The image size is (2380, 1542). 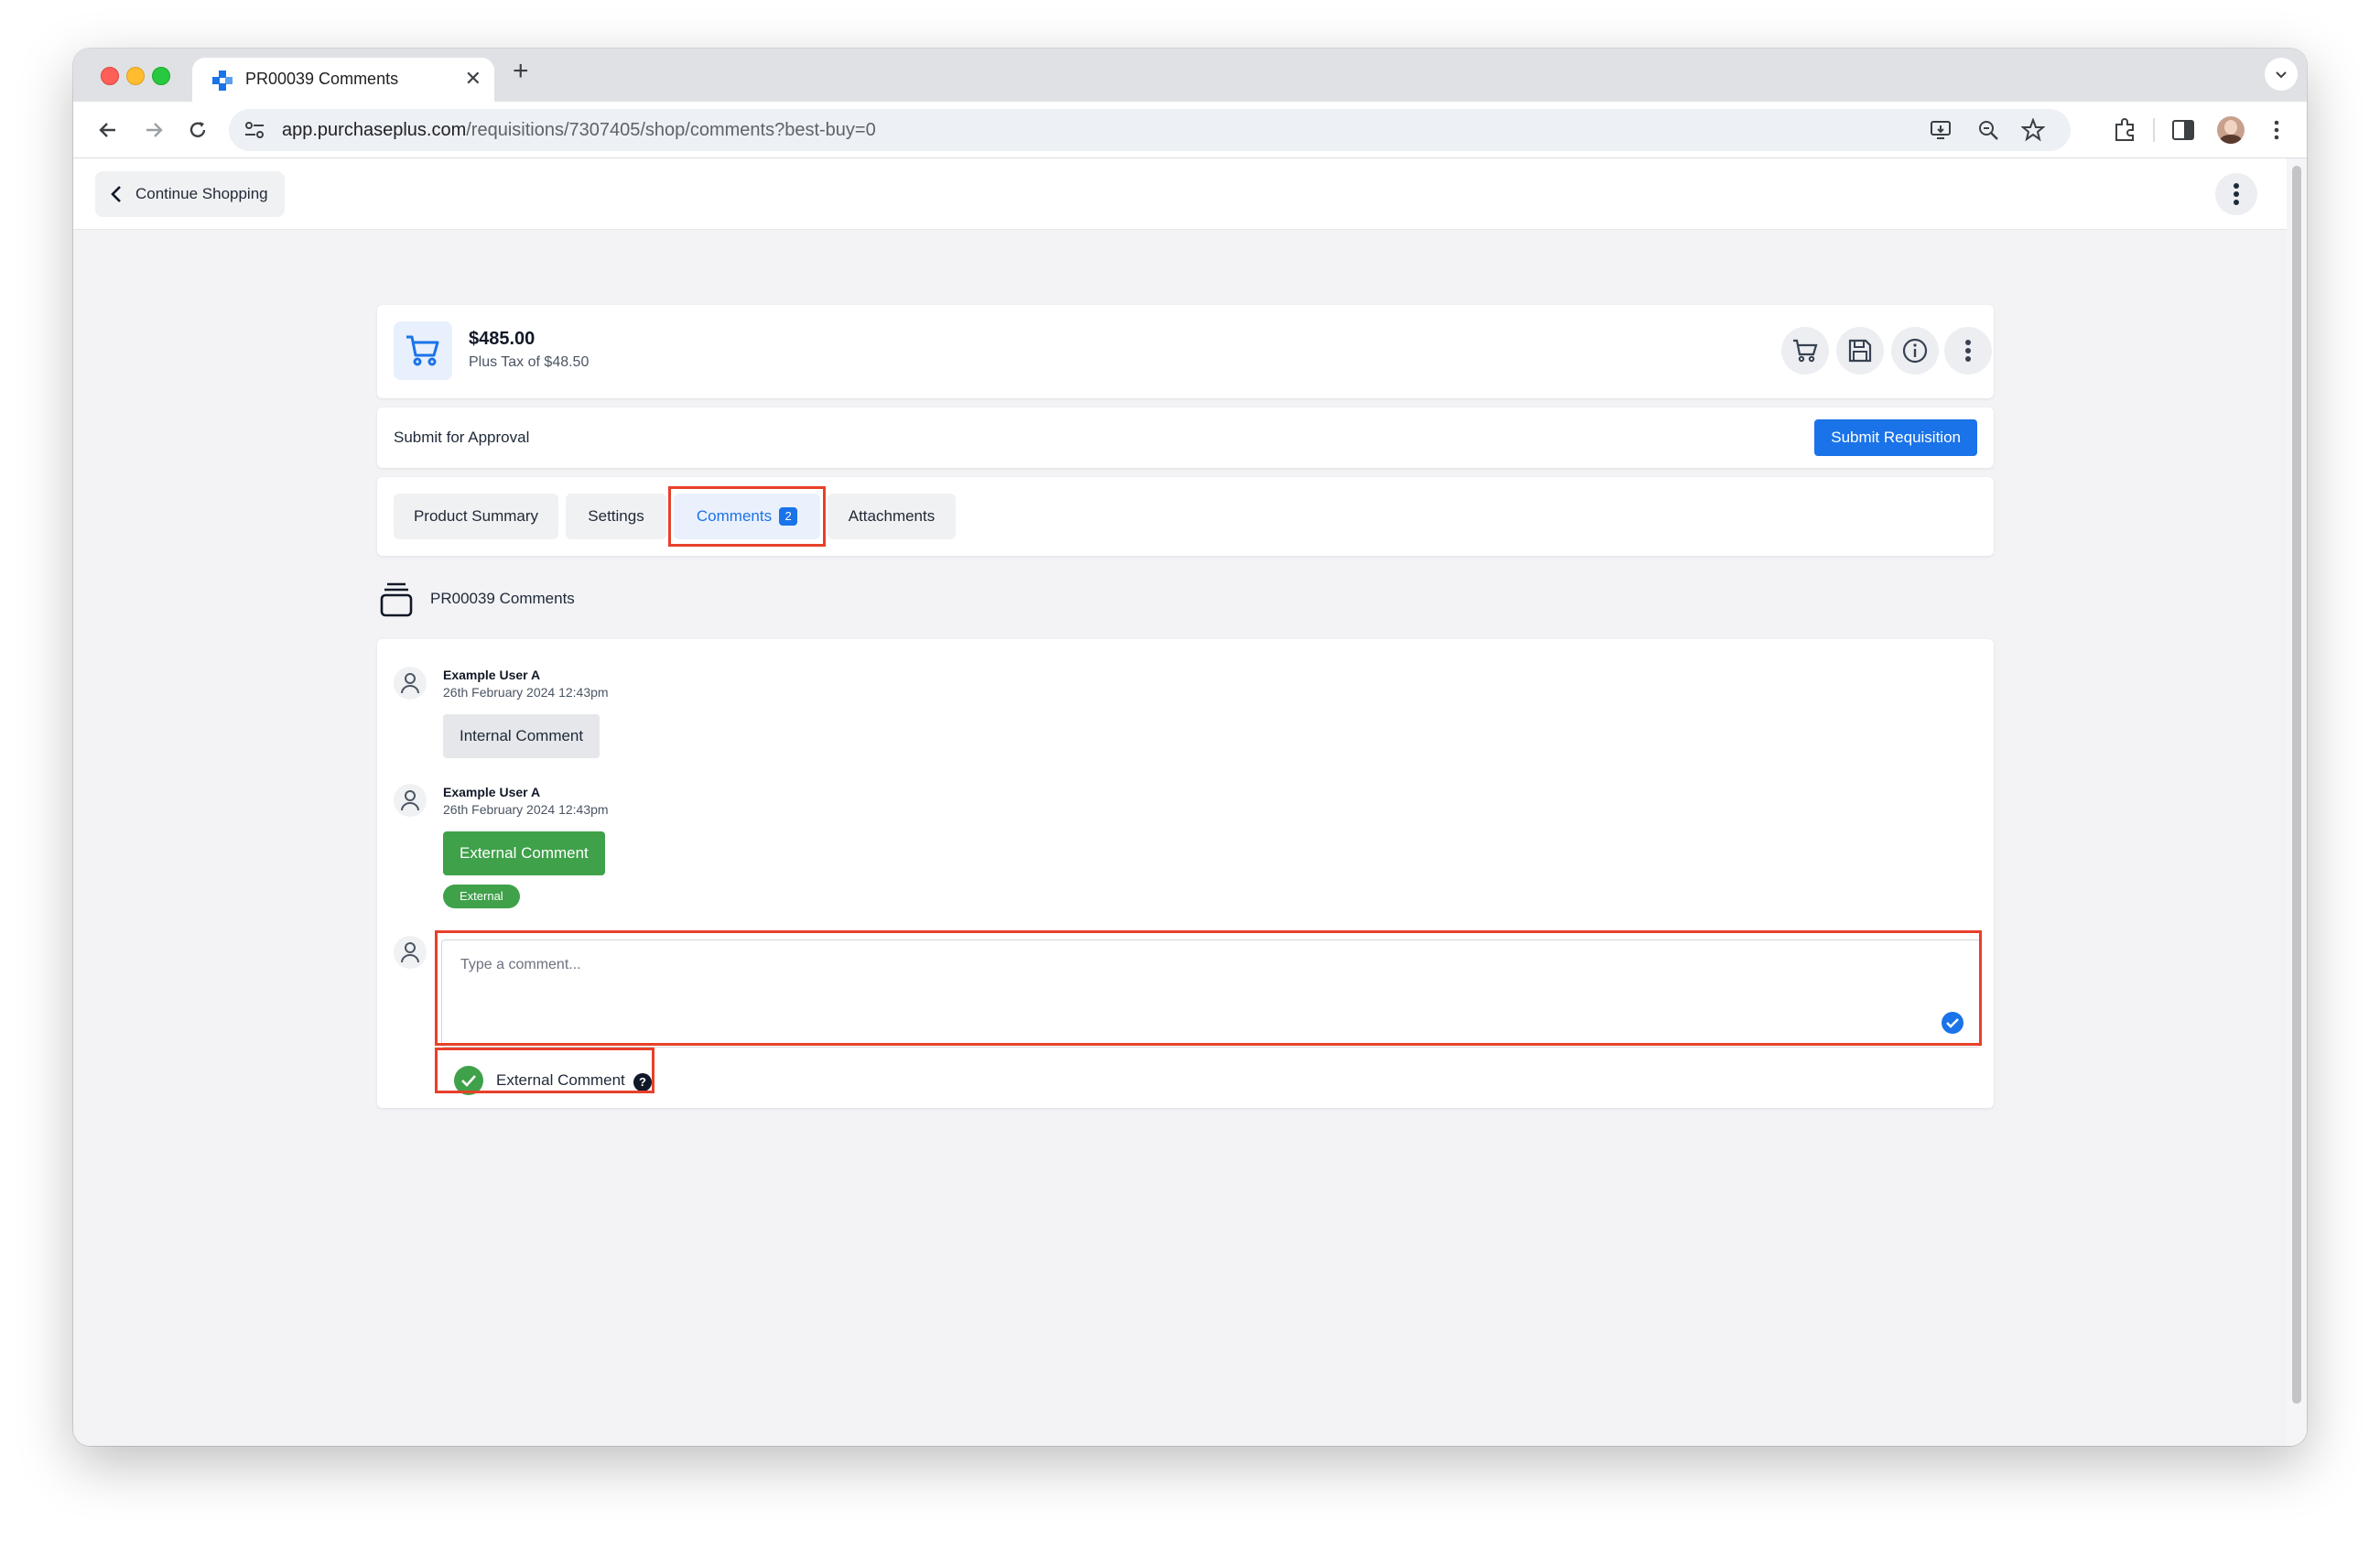 I want to click on submit-approval-card: Submit for Approval Submit Requisition, so click(x=1185, y=437).